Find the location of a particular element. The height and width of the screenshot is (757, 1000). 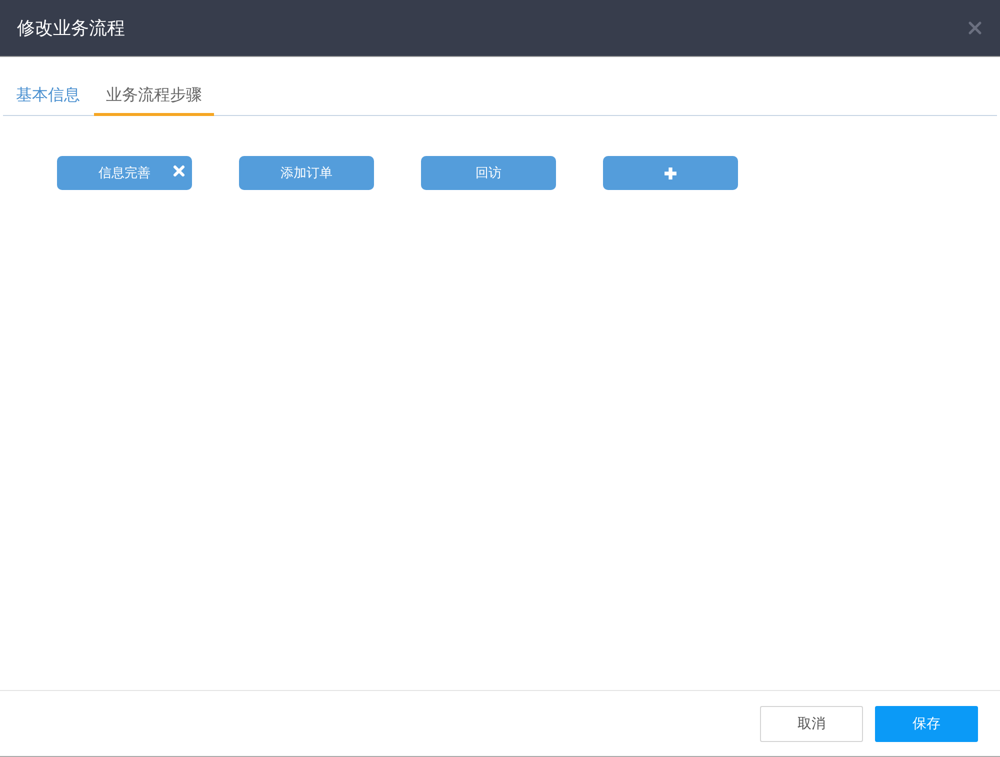

dialog-title: 修改业务流程 is located at coordinates (71, 28).